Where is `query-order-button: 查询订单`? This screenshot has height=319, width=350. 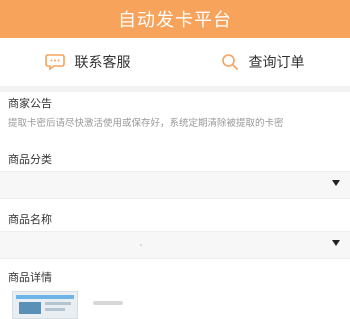
query-order-button: 查询订单 is located at coordinates (262, 62).